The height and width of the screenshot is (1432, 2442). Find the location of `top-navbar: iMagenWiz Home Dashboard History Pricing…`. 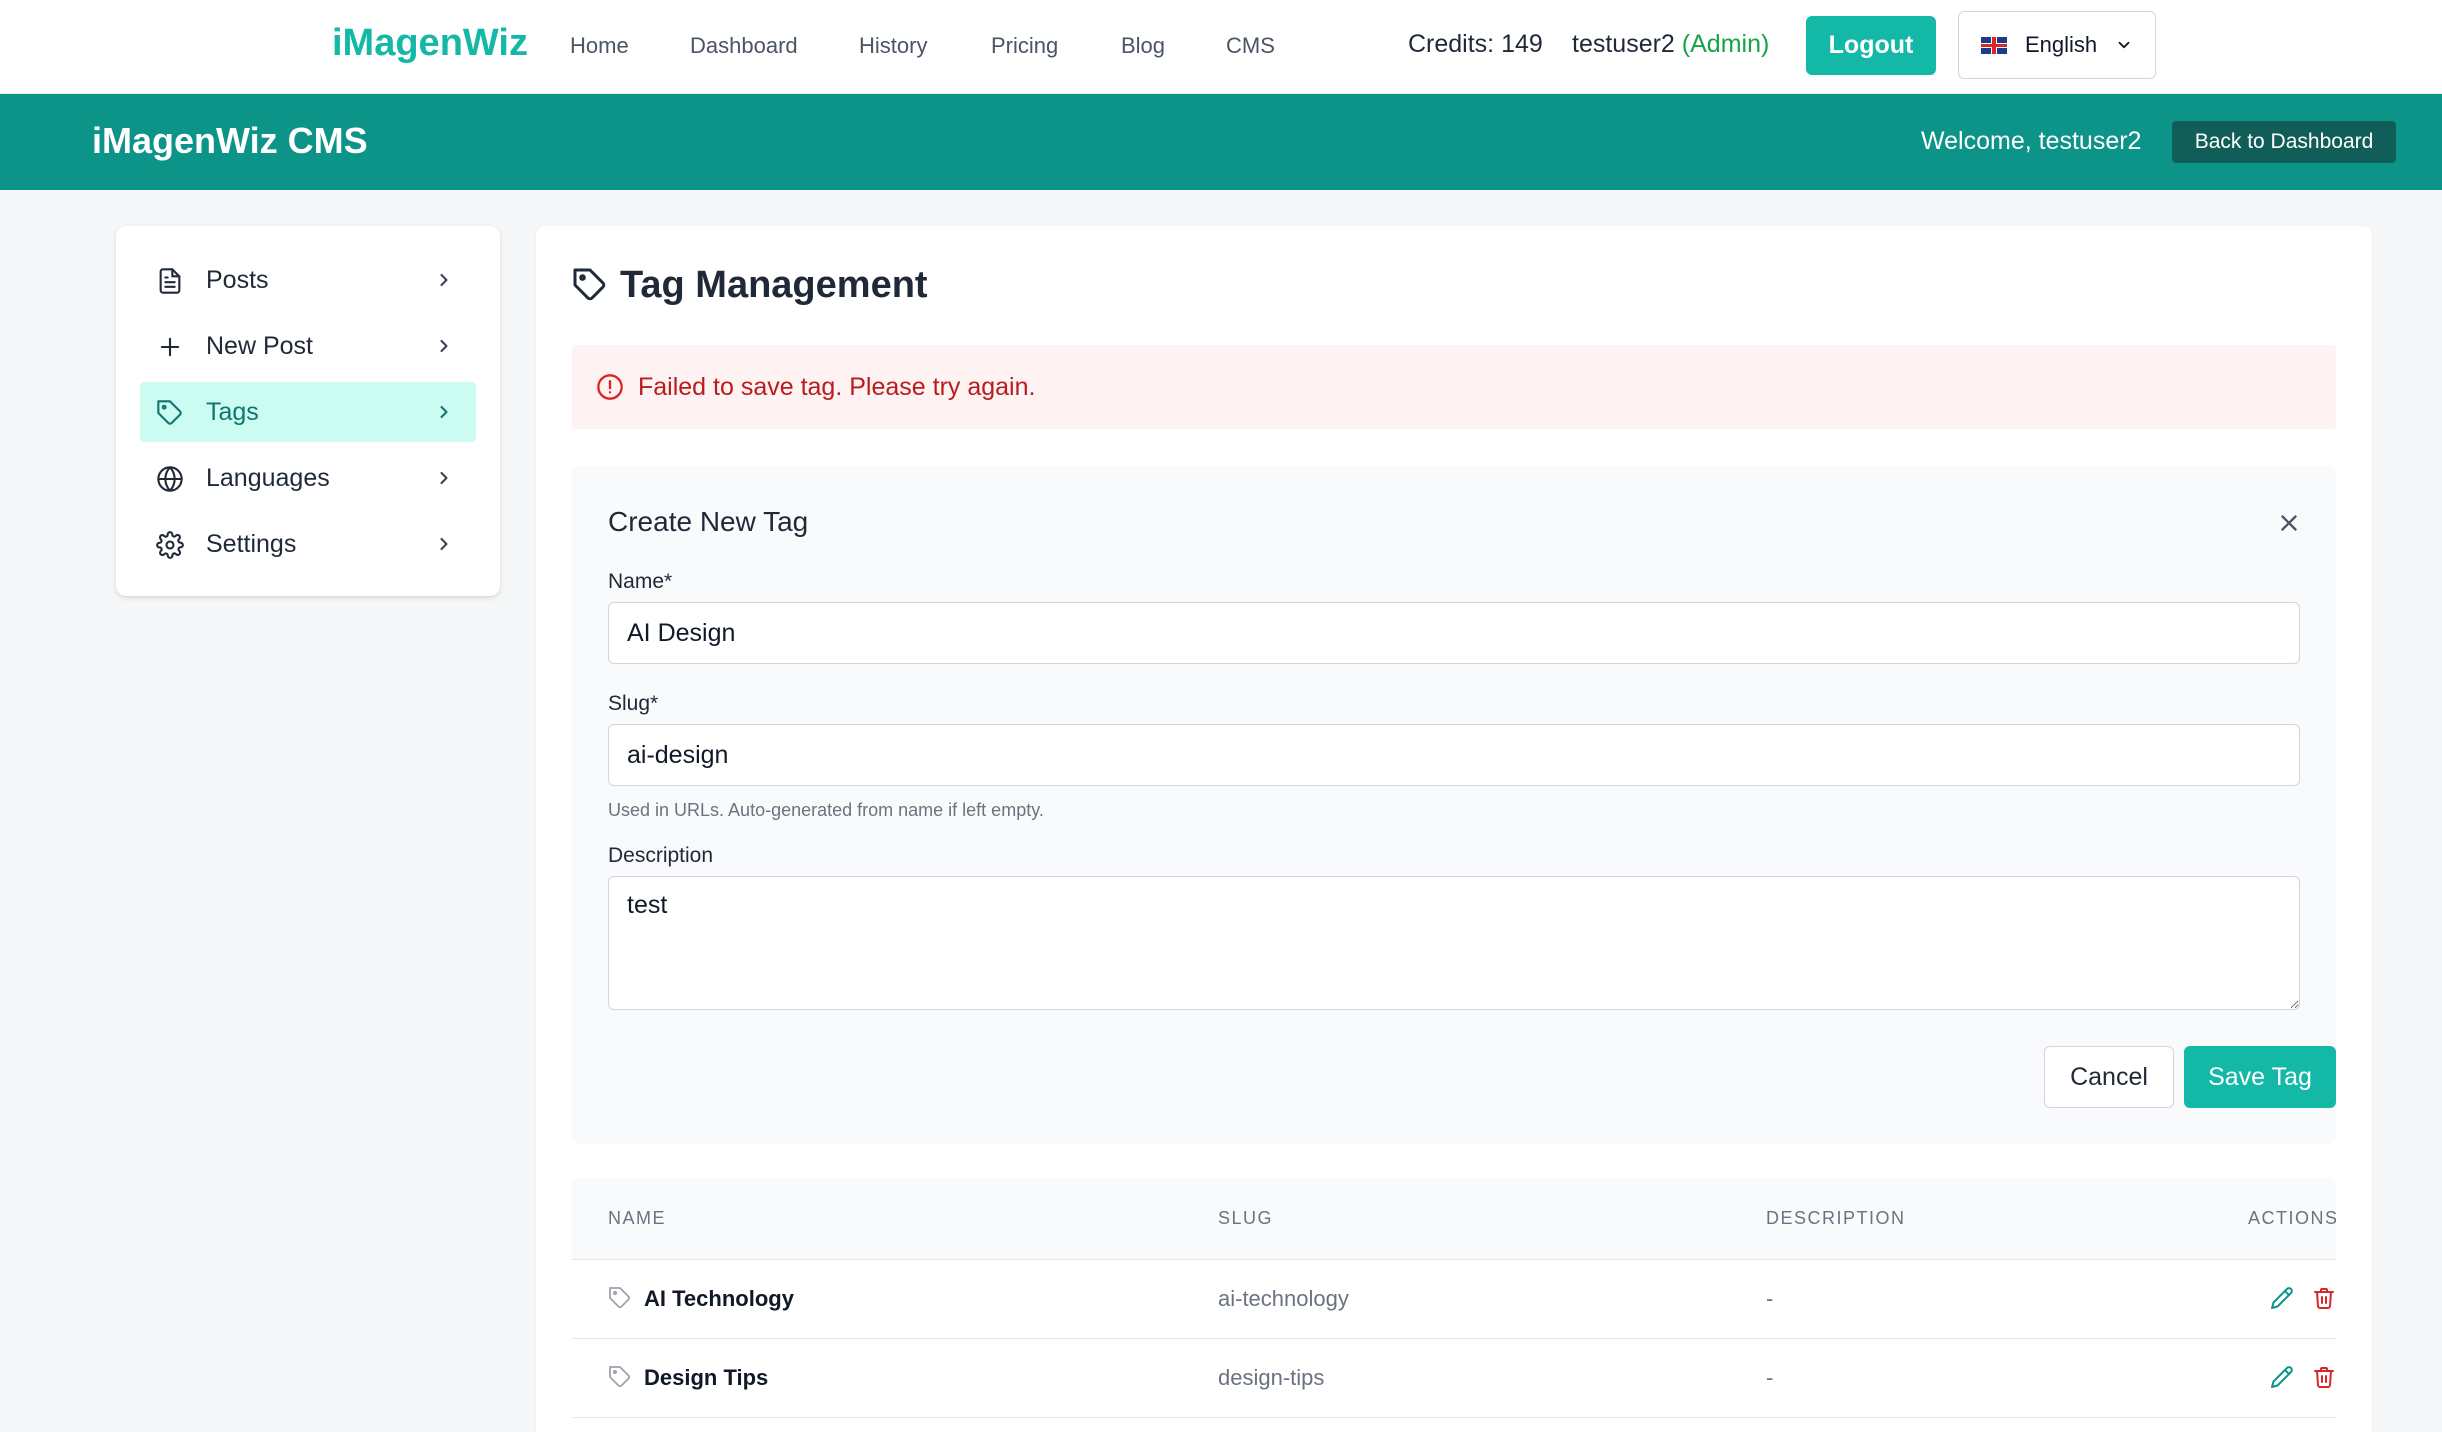

top-navbar: iMagenWiz Home Dashboard History Pricing… is located at coordinates (1221, 47).